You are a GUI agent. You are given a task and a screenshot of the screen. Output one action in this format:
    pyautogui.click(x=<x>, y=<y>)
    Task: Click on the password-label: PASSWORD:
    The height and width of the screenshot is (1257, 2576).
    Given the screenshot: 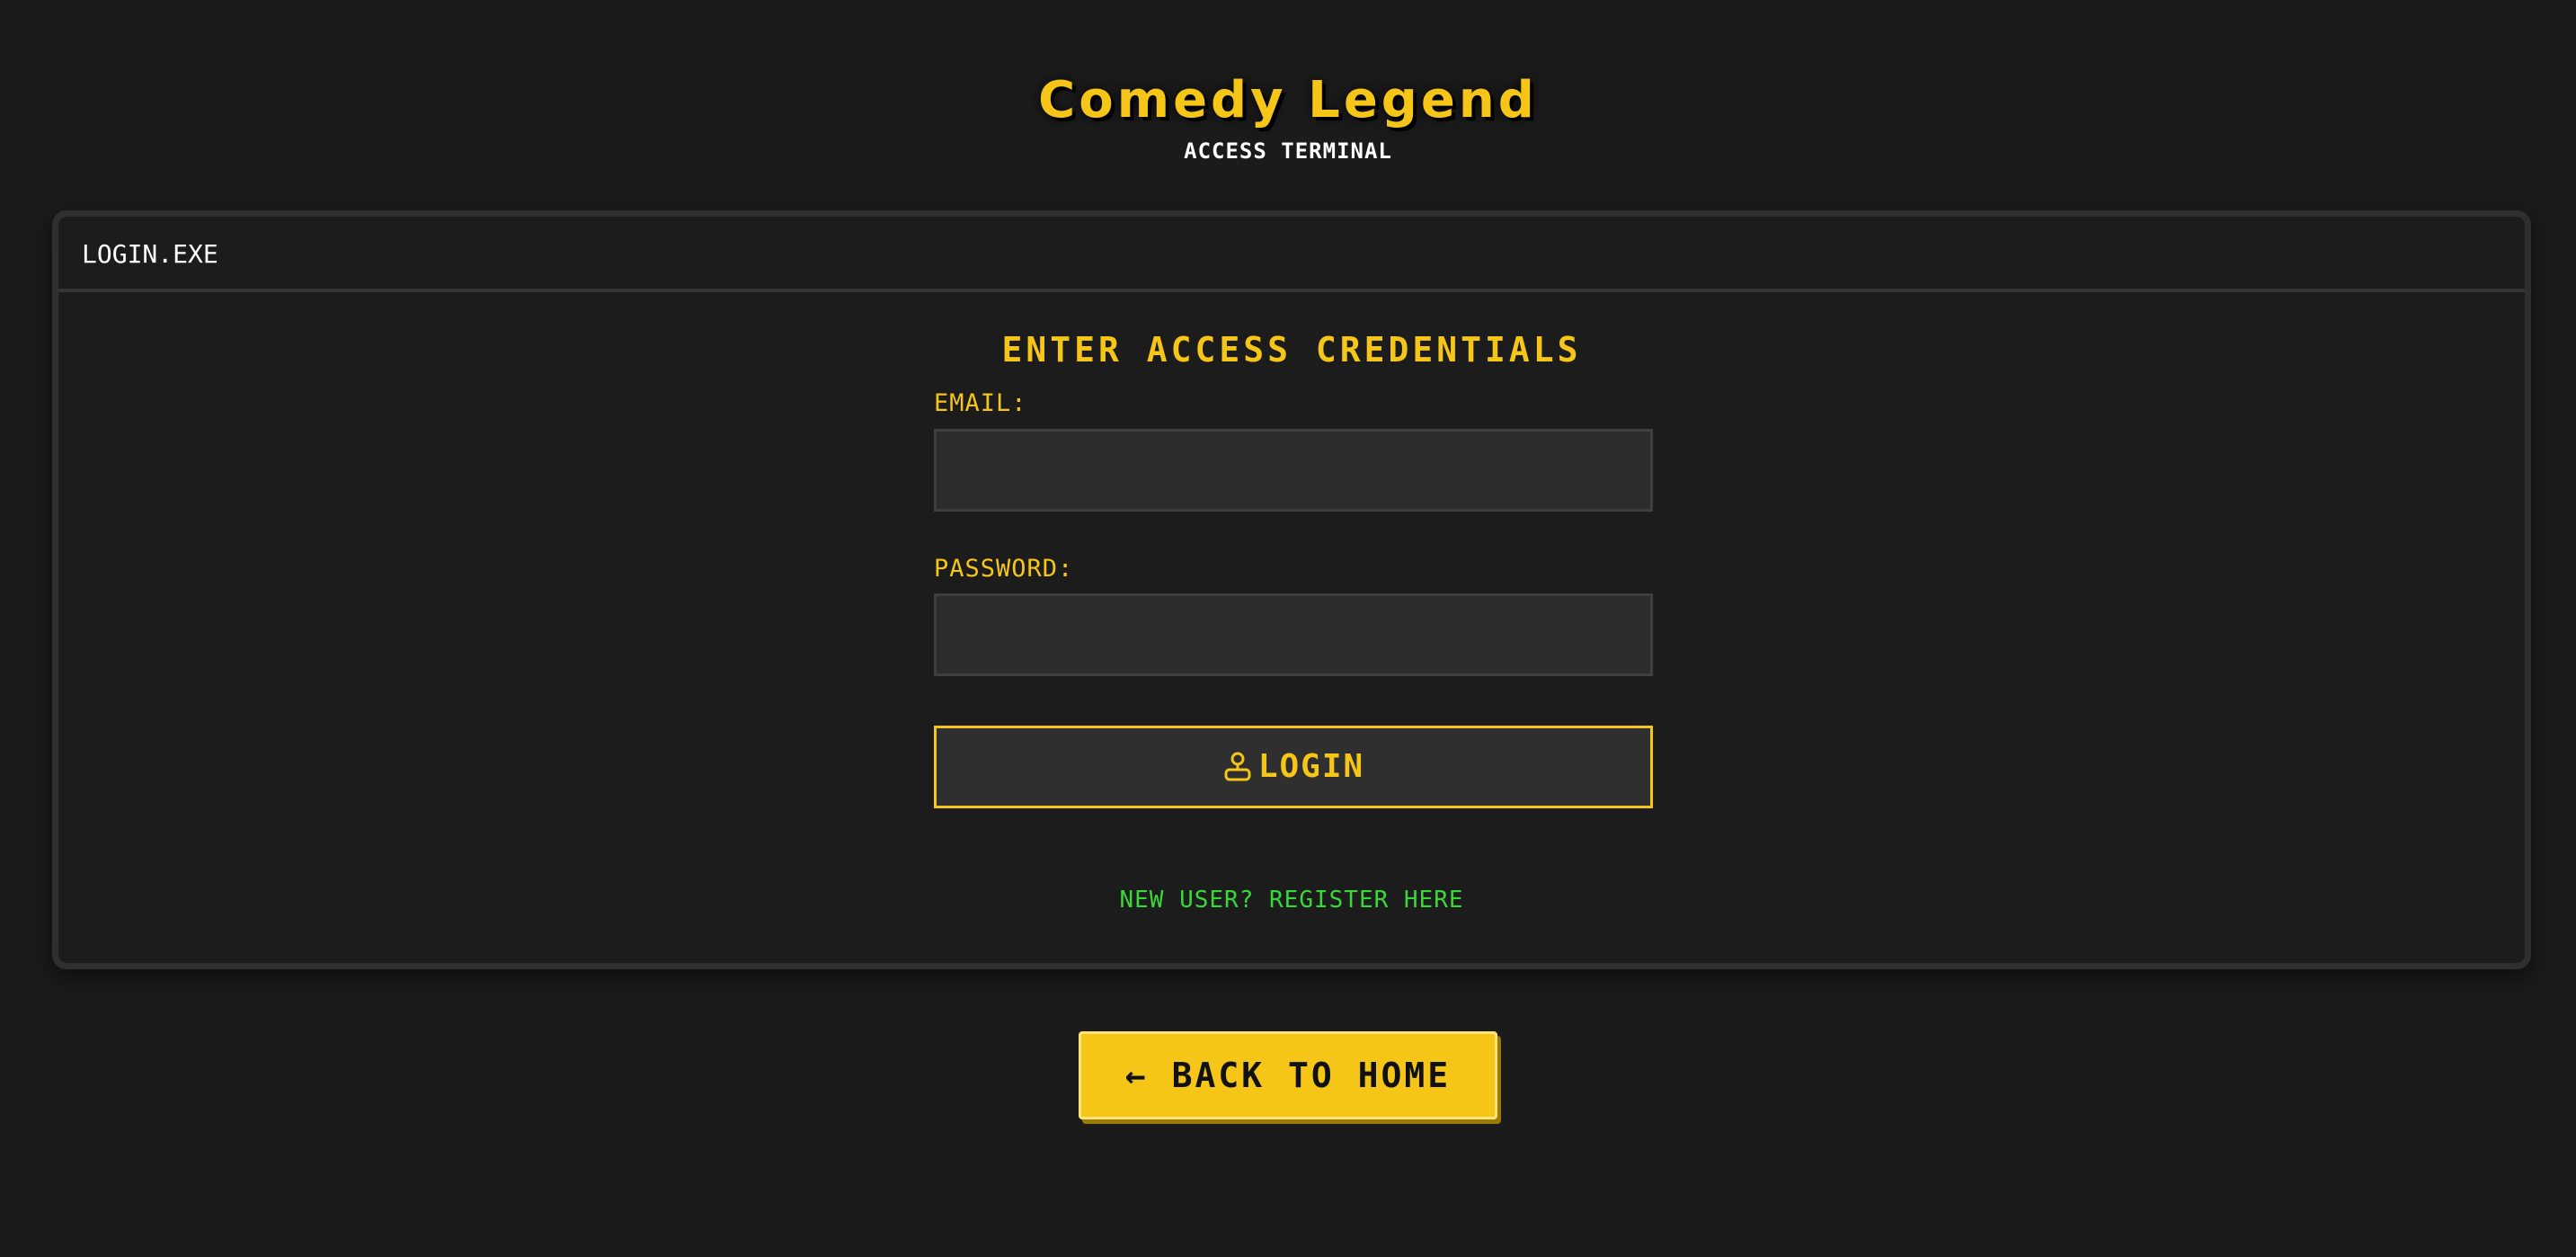 What is the action you would take?
    pyautogui.click(x=1004, y=569)
    